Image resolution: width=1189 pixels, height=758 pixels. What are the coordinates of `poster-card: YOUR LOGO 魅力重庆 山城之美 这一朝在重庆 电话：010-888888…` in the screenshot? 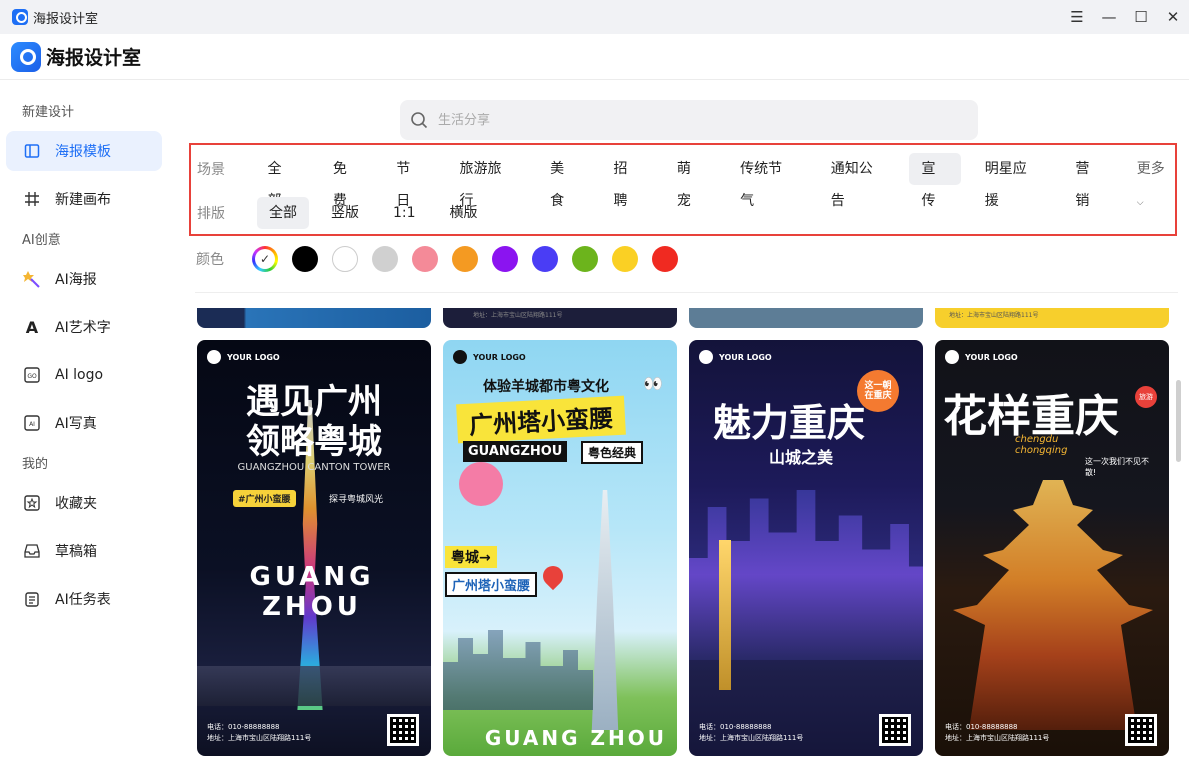 It's located at (806, 548).